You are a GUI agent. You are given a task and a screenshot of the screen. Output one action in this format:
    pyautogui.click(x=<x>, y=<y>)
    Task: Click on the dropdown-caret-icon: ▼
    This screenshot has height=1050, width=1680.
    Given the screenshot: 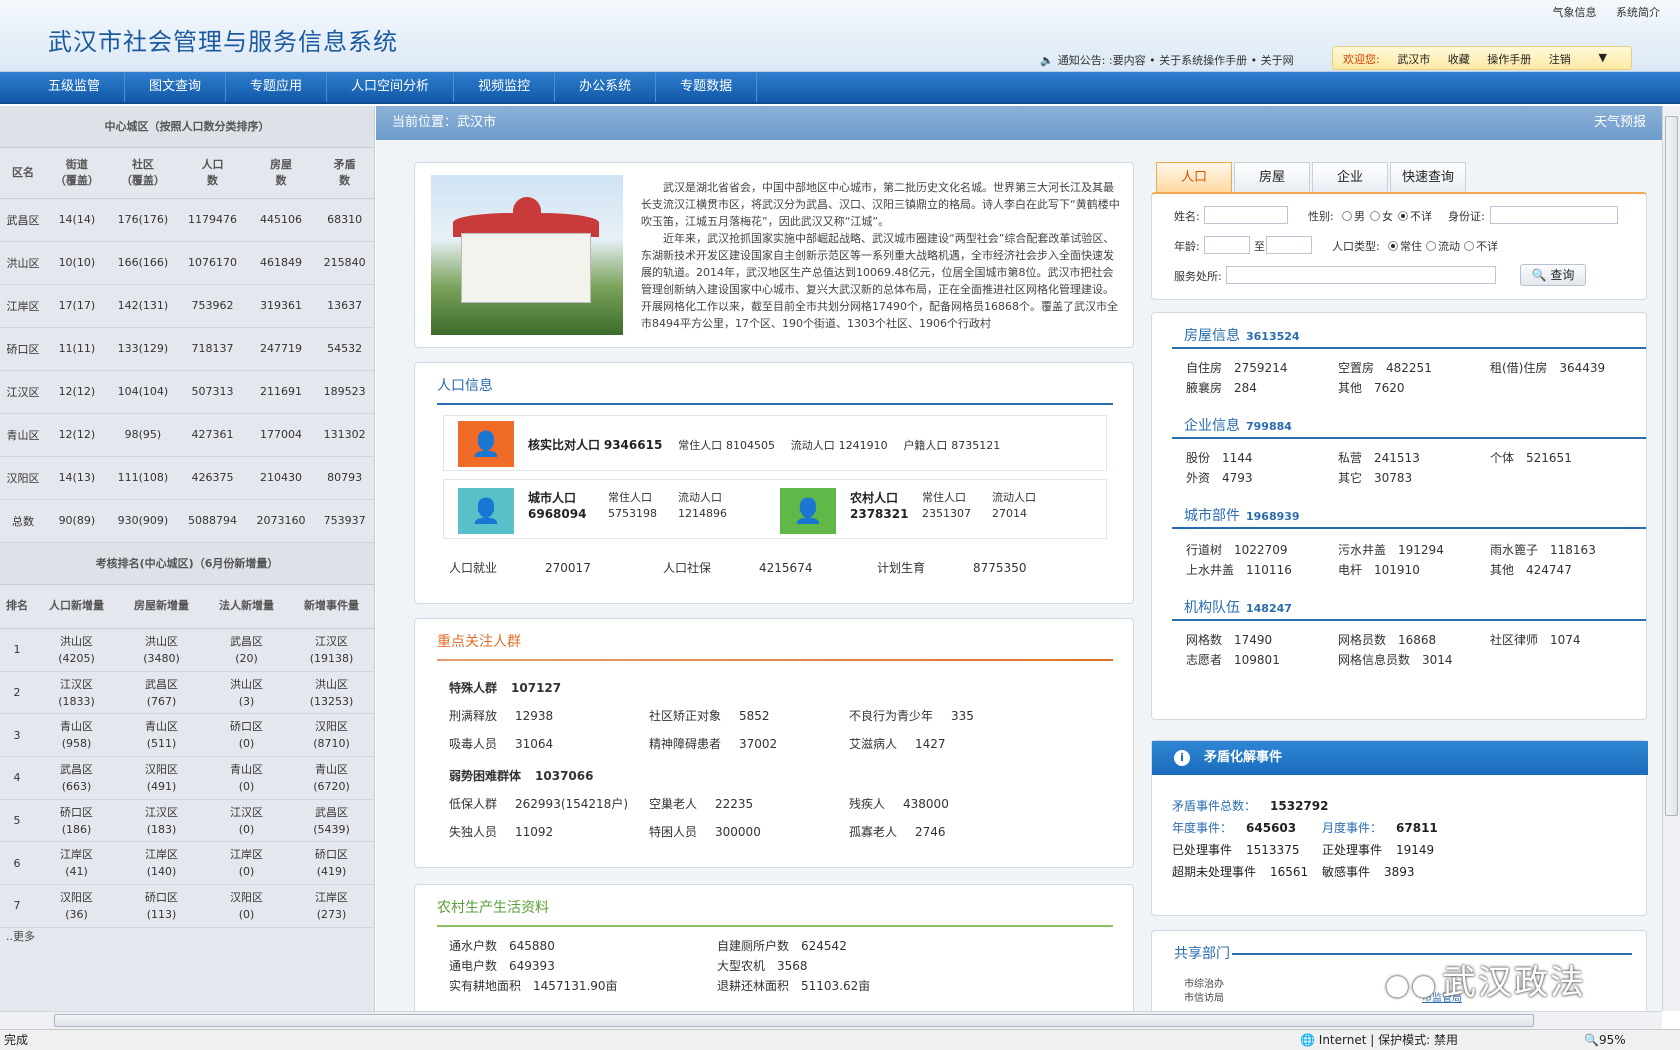 What is the action you would take?
    pyautogui.click(x=1603, y=57)
    